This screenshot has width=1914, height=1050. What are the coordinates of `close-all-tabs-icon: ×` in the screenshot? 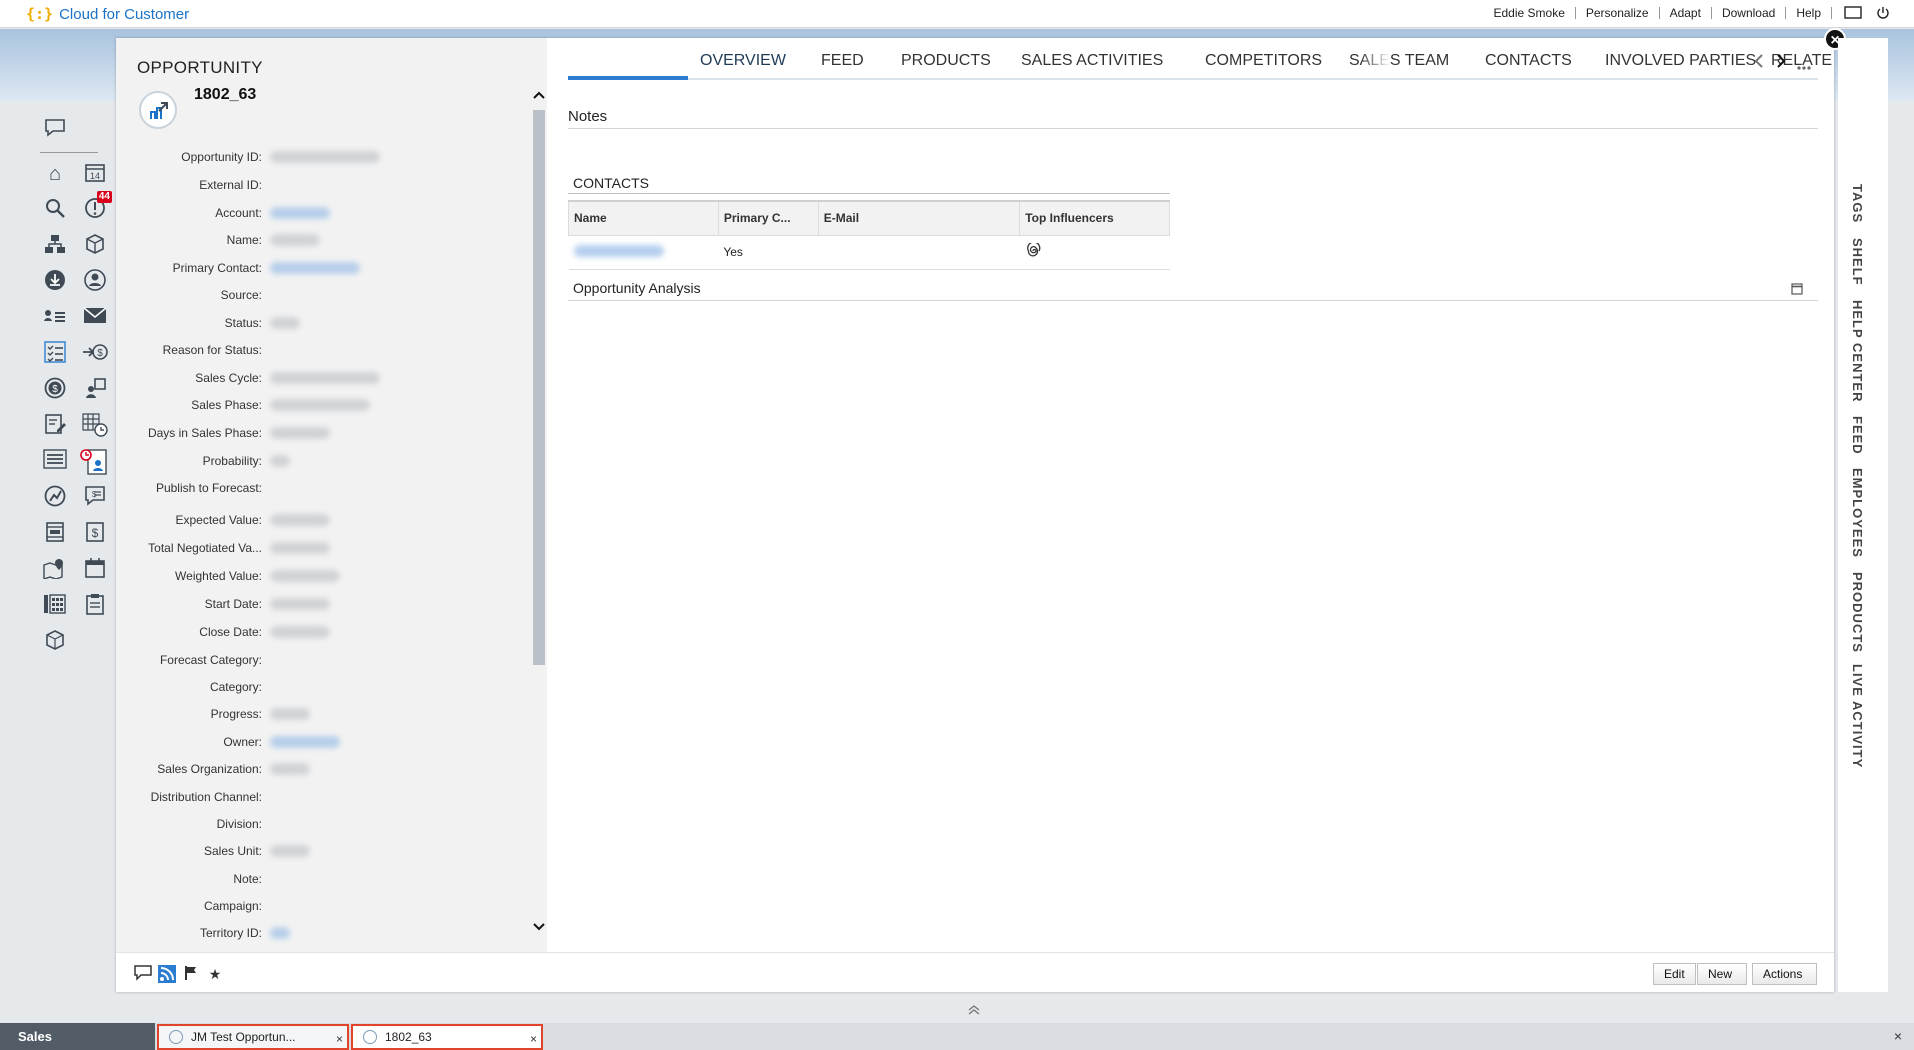 It's located at (1898, 1036).